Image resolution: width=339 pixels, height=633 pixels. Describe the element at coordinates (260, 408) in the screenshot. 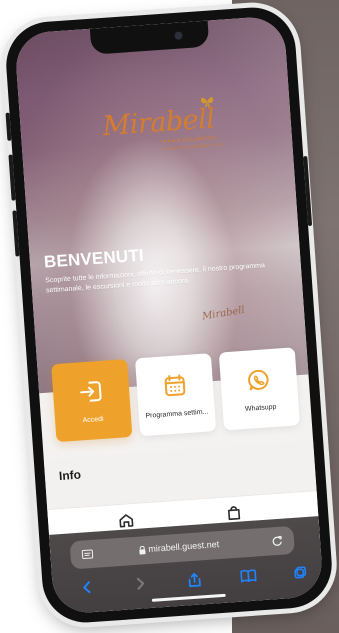

I see `whatsapp-label: Whatsupp` at that location.